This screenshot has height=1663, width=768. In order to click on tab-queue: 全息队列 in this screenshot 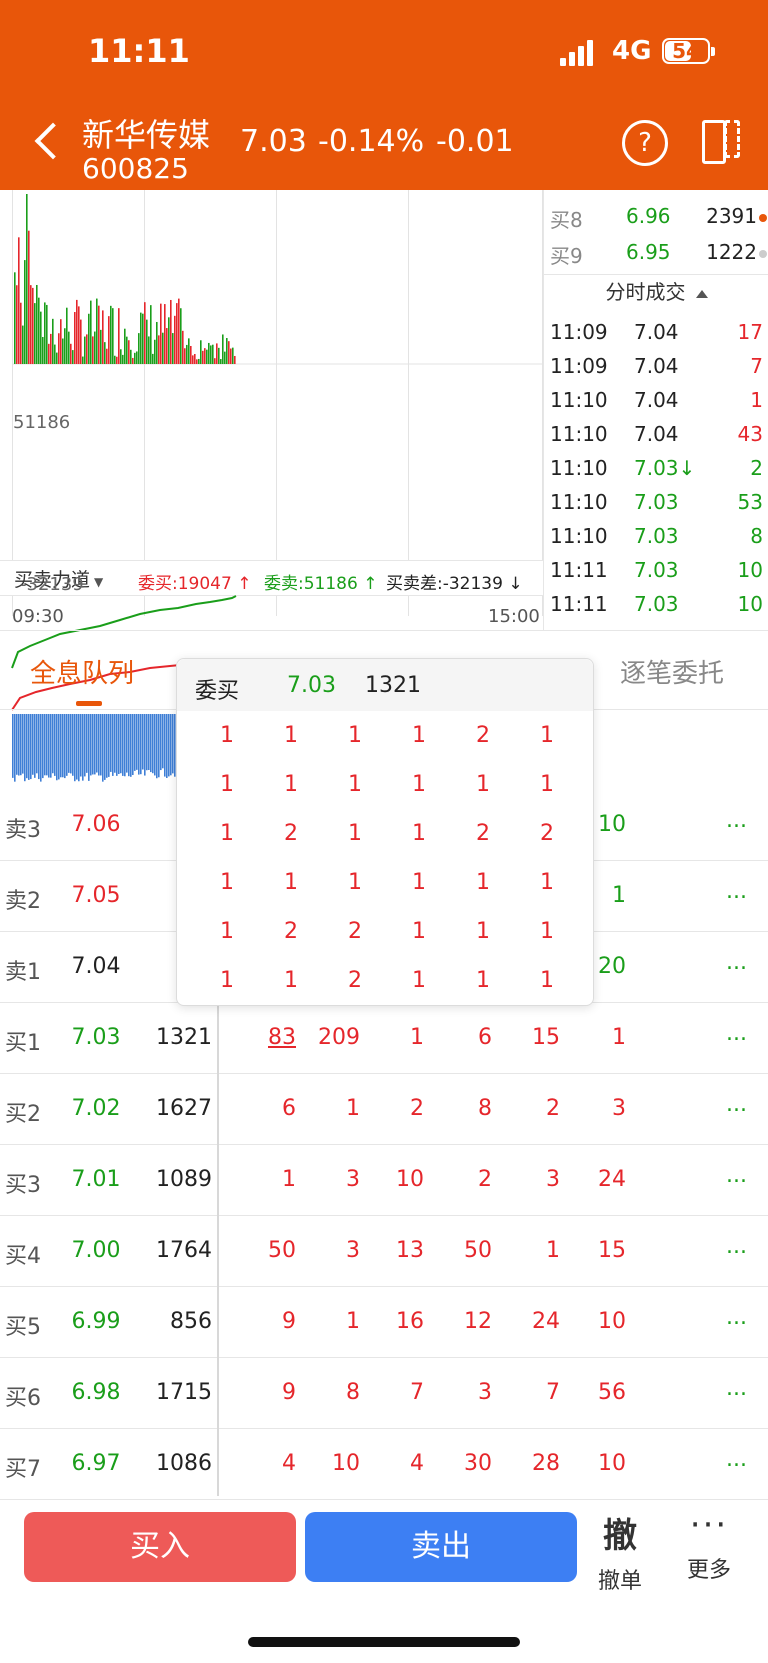, I will do `click(82, 671)`.